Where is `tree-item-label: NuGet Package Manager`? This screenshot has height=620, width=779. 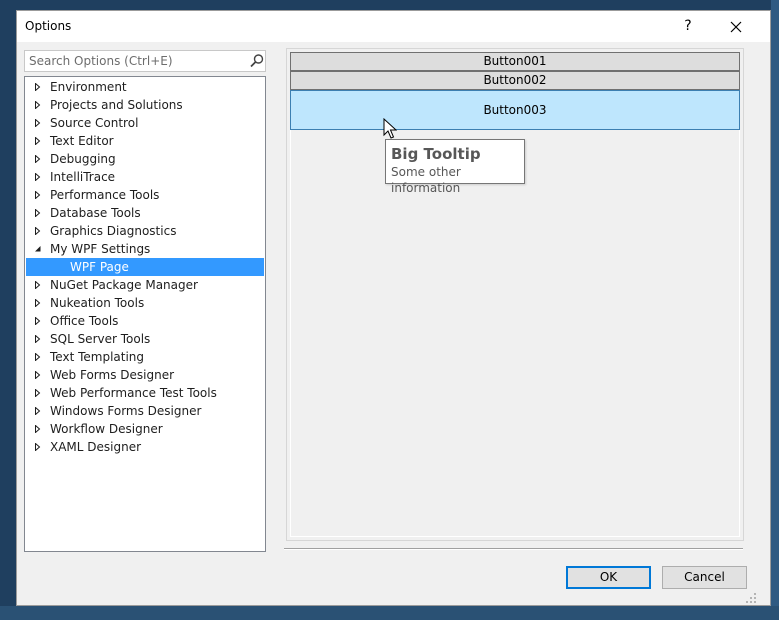 tree-item-label: NuGet Package Manager is located at coordinates (124, 285).